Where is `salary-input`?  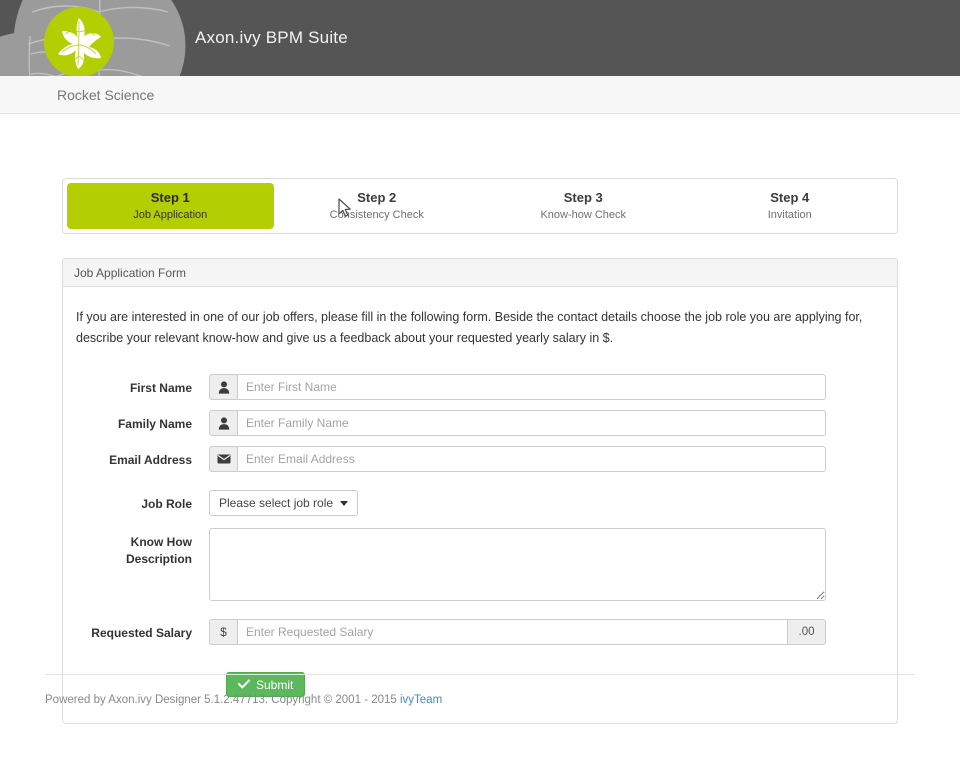
salary-input is located at coordinates (512, 632).